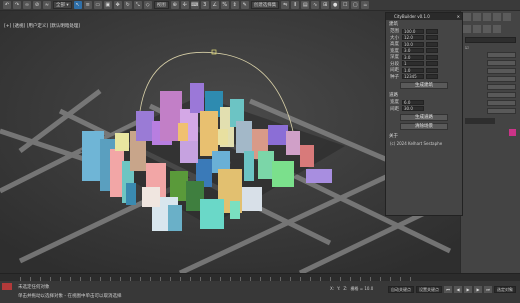 Image resolution: width=520 pixels, height=303 pixels. Describe the element at coordinates (424, 117) in the screenshot. I see `generate-roads-button: 生成道路` at that location.